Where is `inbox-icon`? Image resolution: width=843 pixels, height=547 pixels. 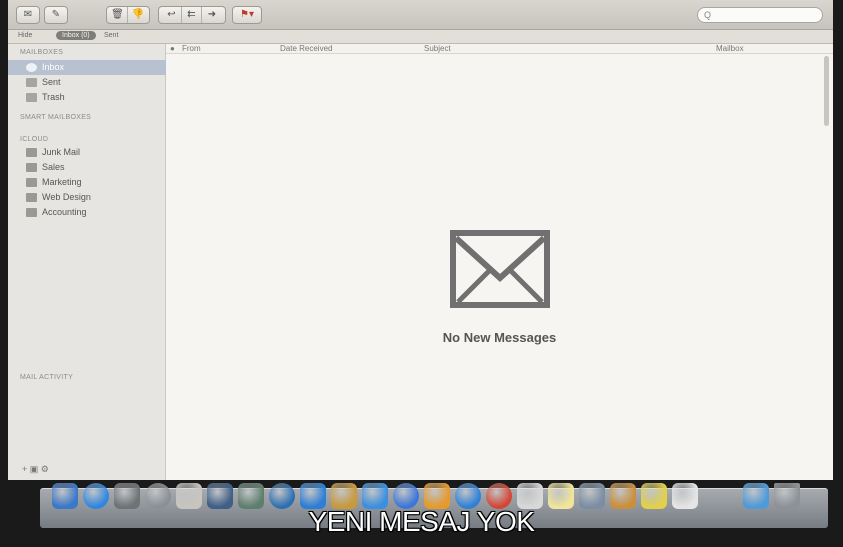 inbox-icon is located at coordinates (31, 67).